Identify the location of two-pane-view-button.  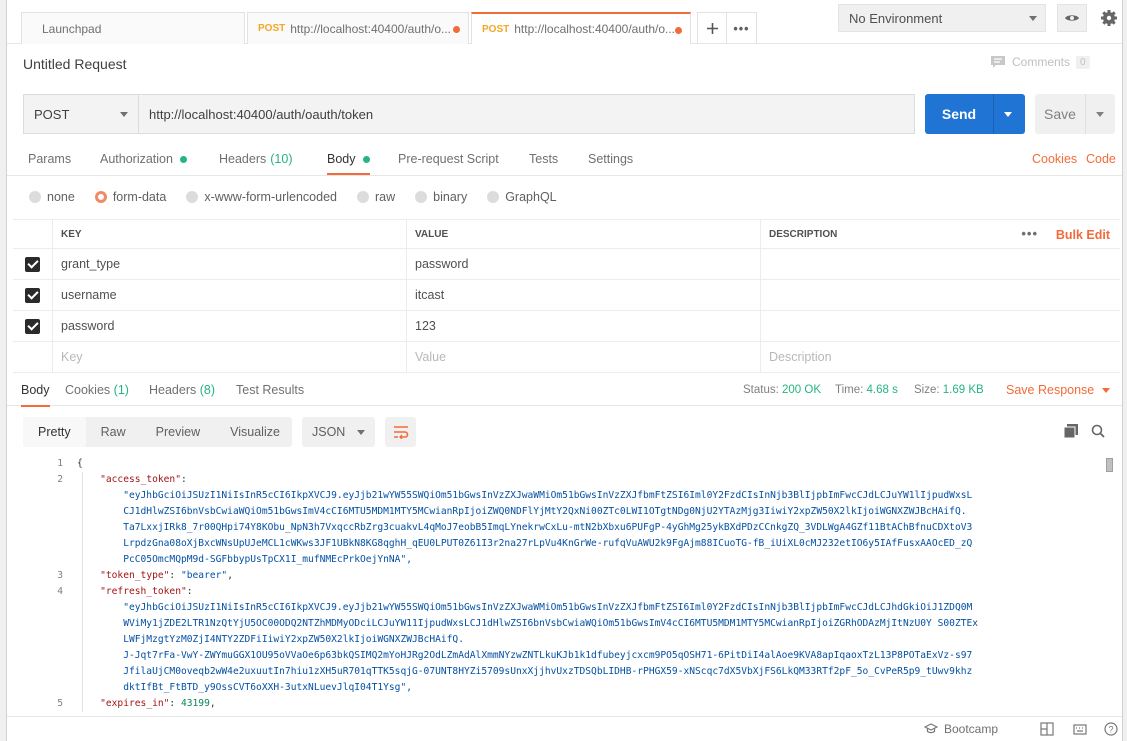
(1047, 729).